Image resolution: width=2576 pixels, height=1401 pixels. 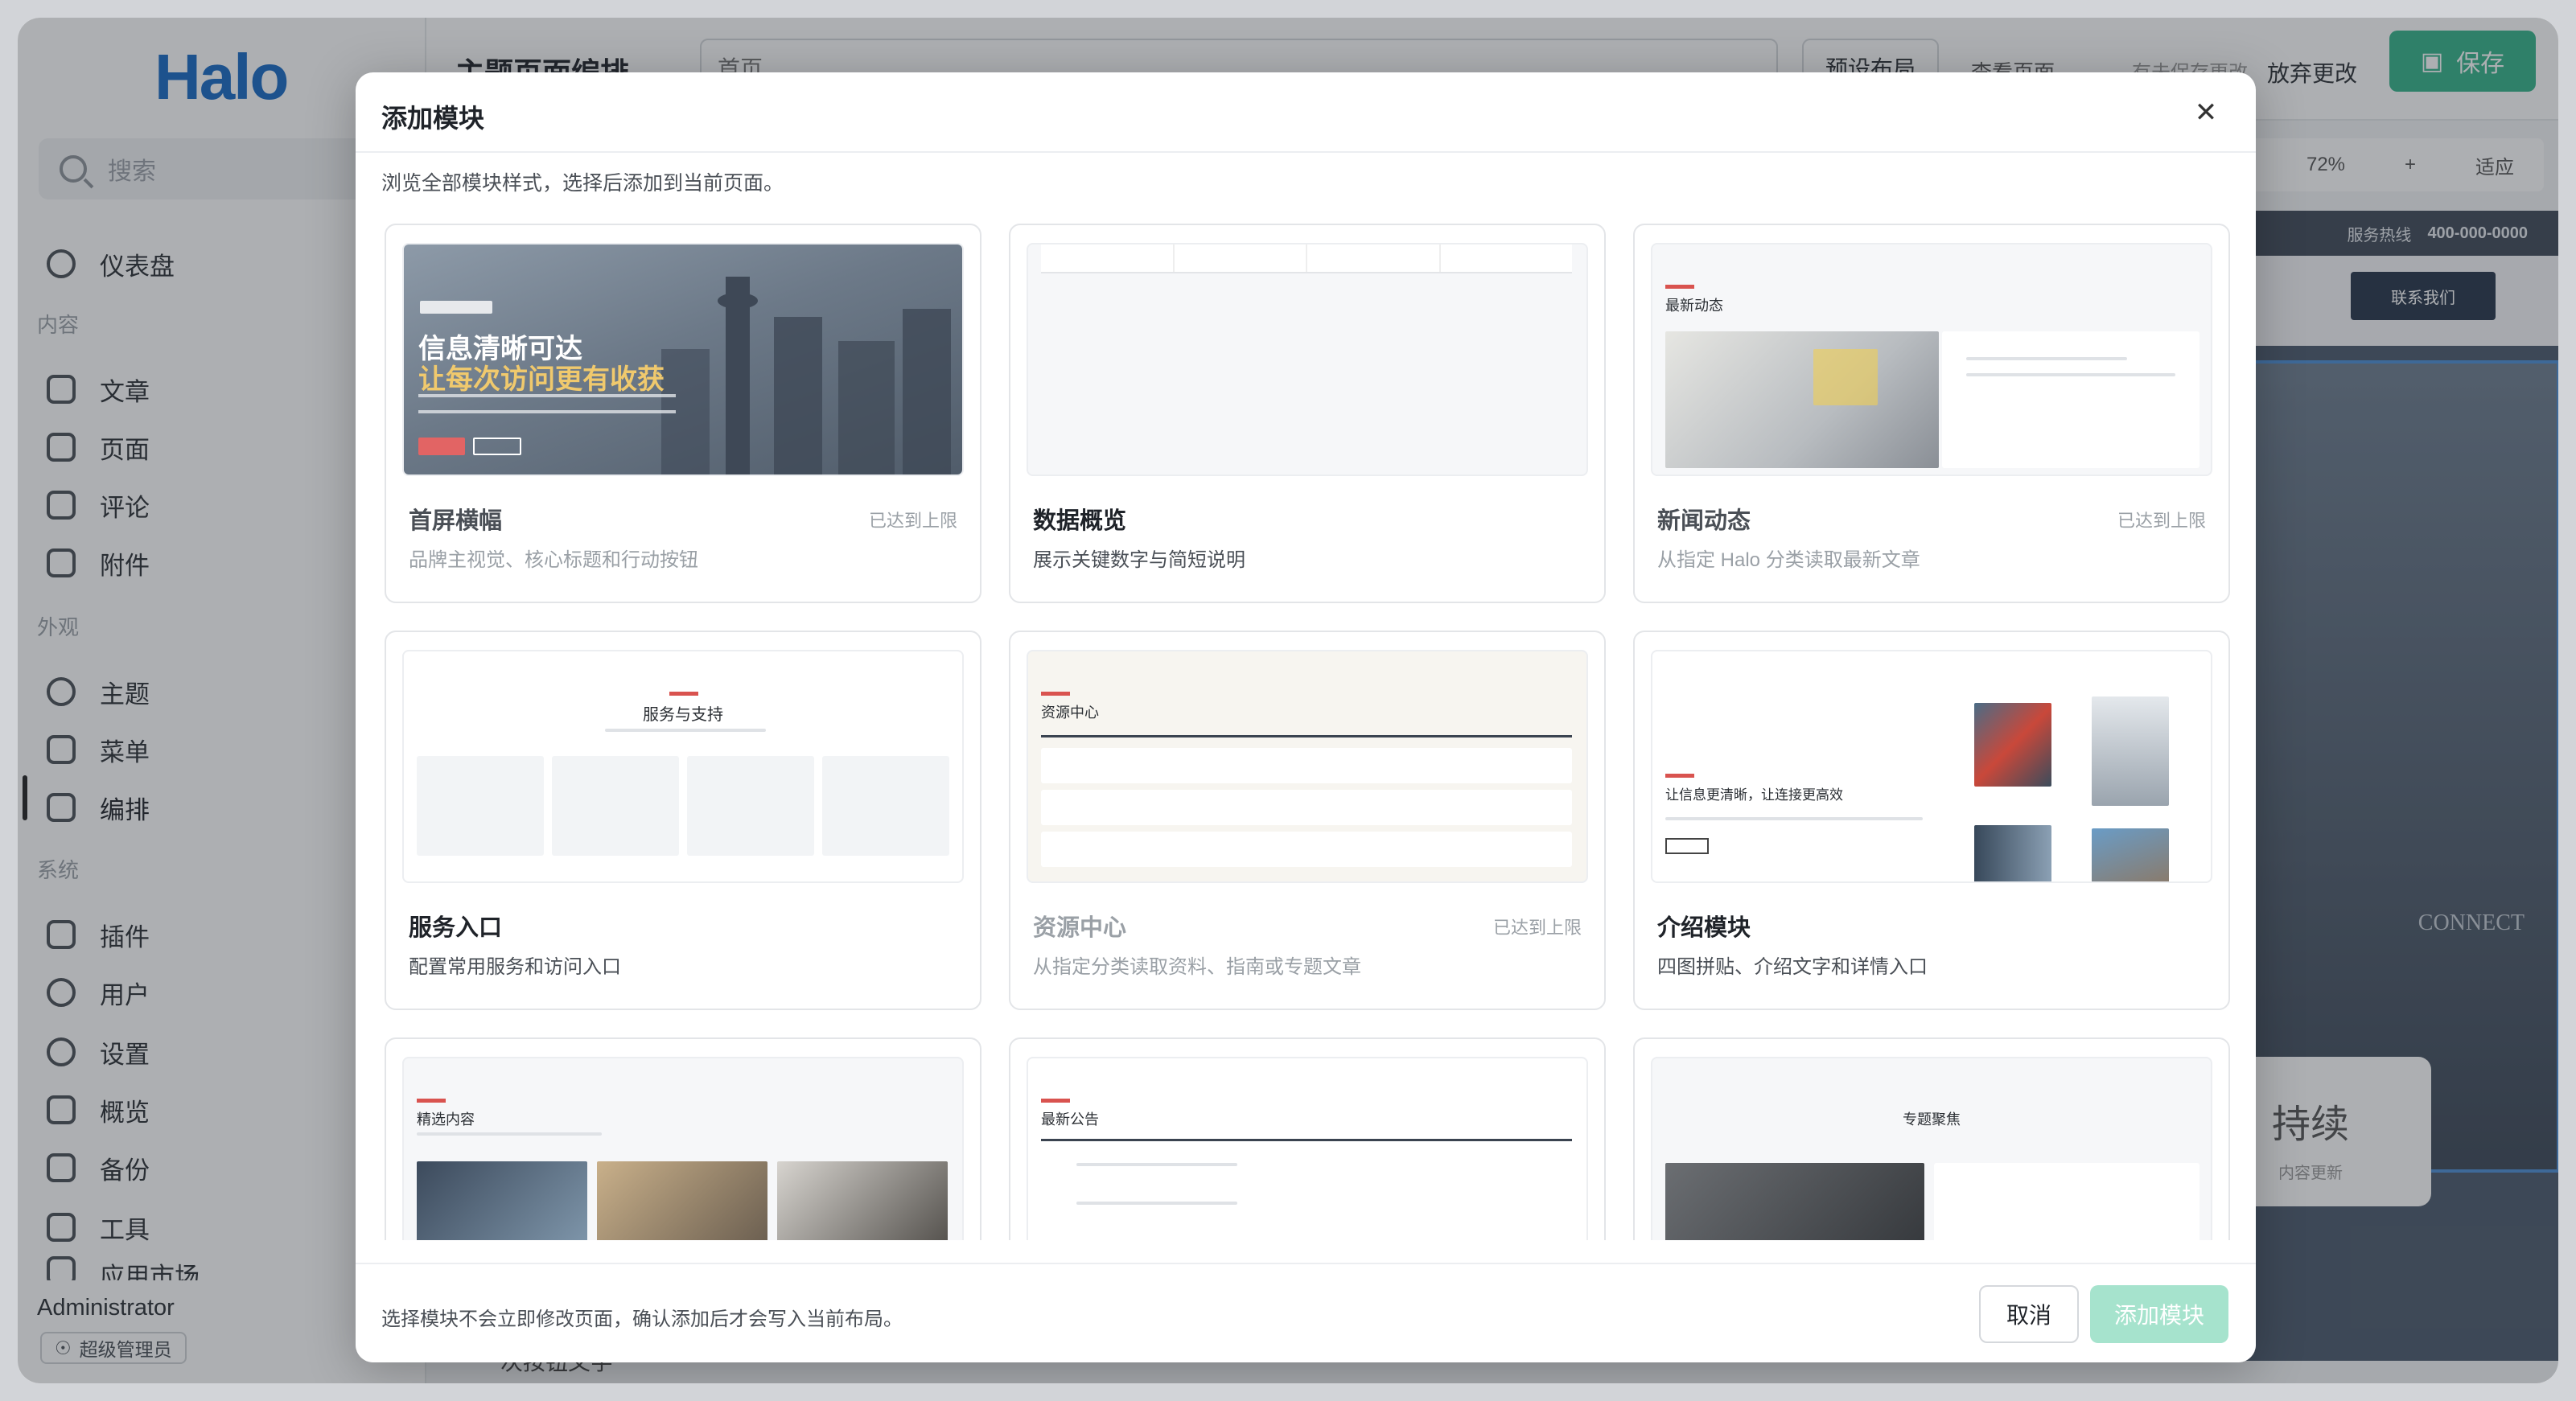 I want to click on module-thumbnail, so click(x=1307, y=359).